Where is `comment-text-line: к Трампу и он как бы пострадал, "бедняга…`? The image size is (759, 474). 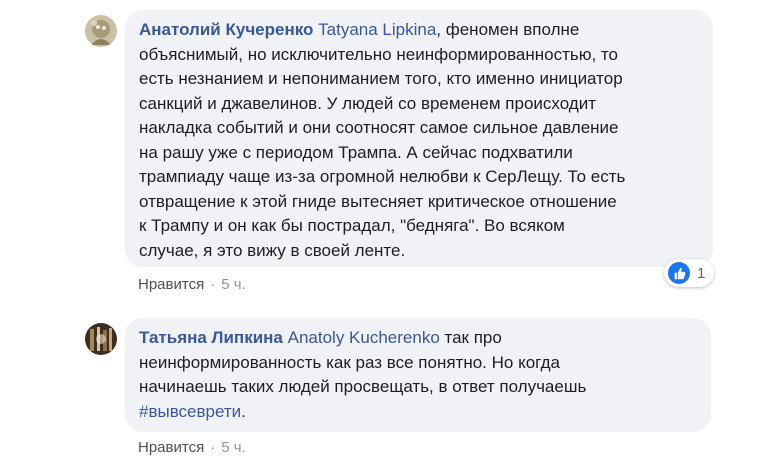
comment-text-line: к Трампу и он как бы пострадал, "бедняга… is located at coordinates (352, 225).